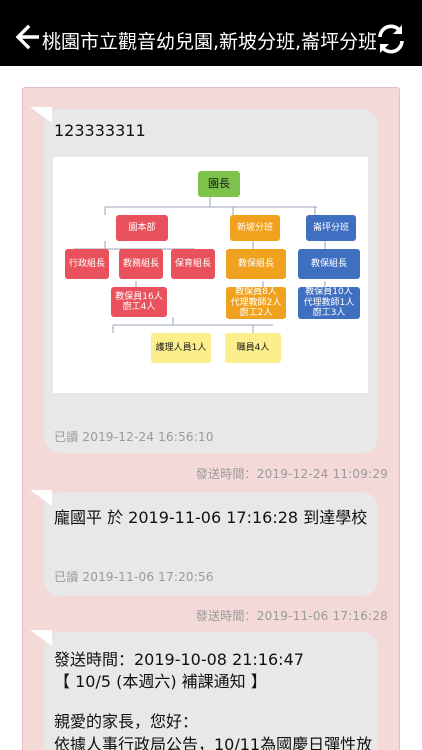 This screenshot has height=750, width=422. What do you see at coordinates (219, 184) in the screenshot?
I see `org-node-principal: 園長` at bounding box center [219, 184].